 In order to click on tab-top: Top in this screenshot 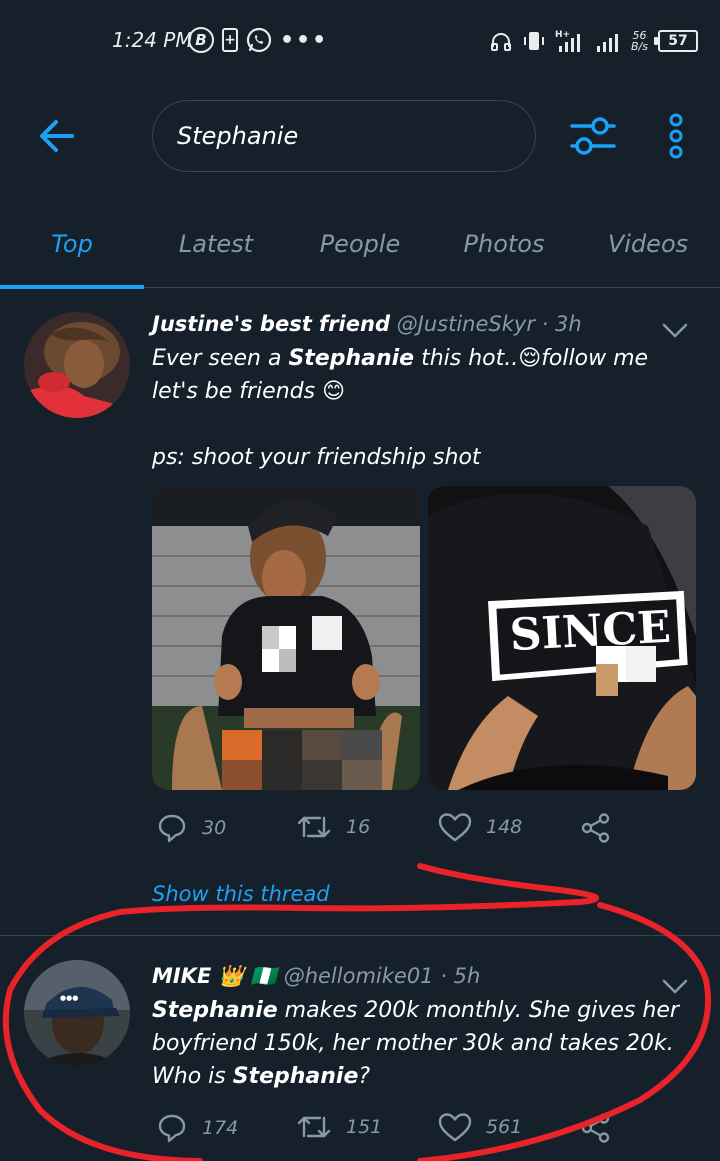, I will do `click(72, 244)`.